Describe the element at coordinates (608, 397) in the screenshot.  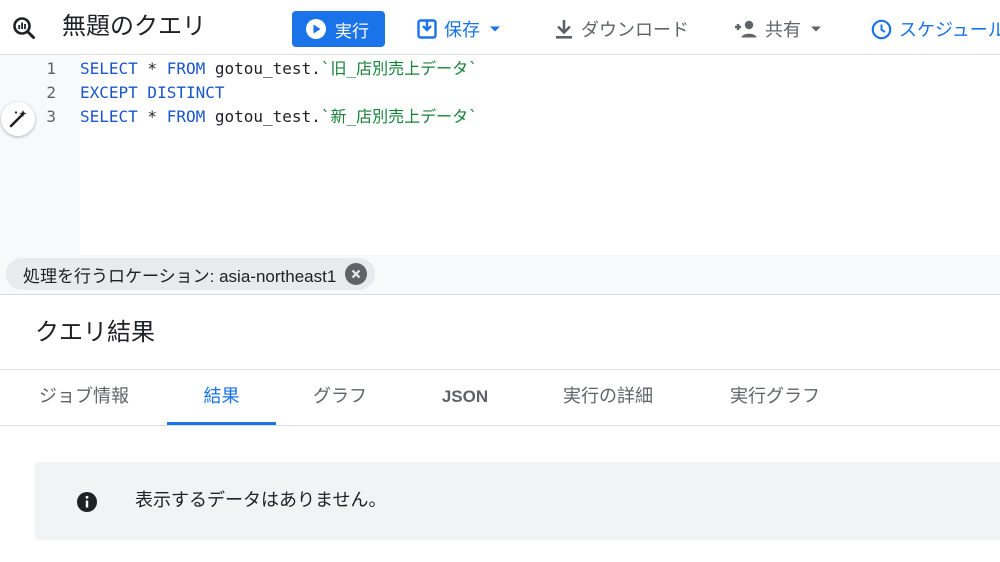
I see `tab-execution-details: 実行の詳細` at that location.